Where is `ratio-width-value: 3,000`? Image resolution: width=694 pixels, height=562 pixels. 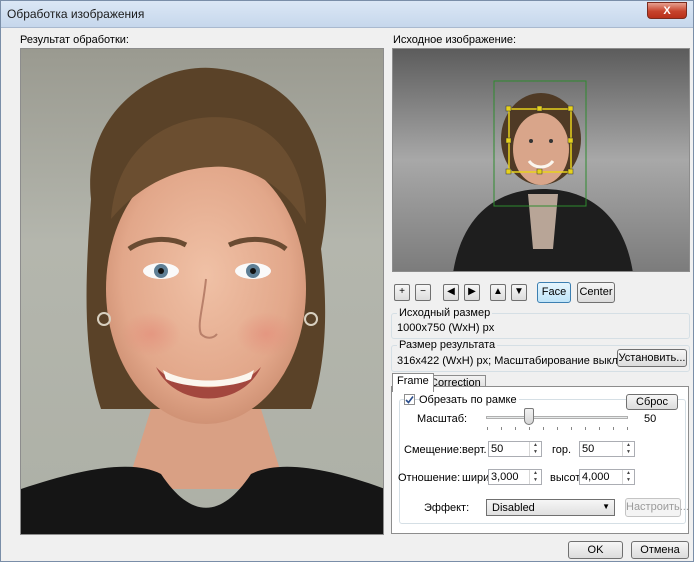
ratio-width-value: 3,000 is located at coordinates (505, 477).